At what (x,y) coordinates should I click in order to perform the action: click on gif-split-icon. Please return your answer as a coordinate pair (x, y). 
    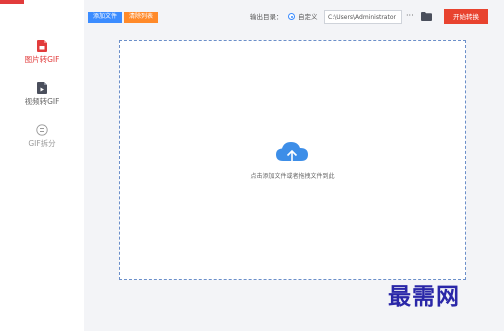
    Looking at the image, I should click on (42, 130).